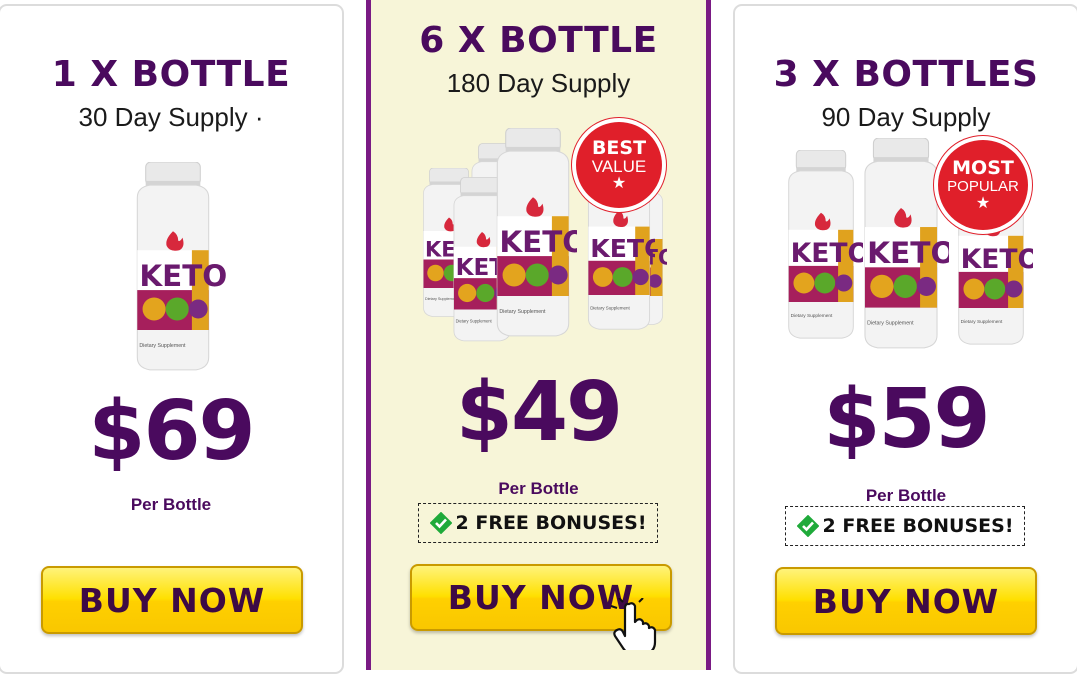 This screenshot has height=674, width=1077. What do you see at coordinates (171, 117) in the screenshot?
I see `supply-text: 30 Day Supply ·` at bounding box center [171, 117].